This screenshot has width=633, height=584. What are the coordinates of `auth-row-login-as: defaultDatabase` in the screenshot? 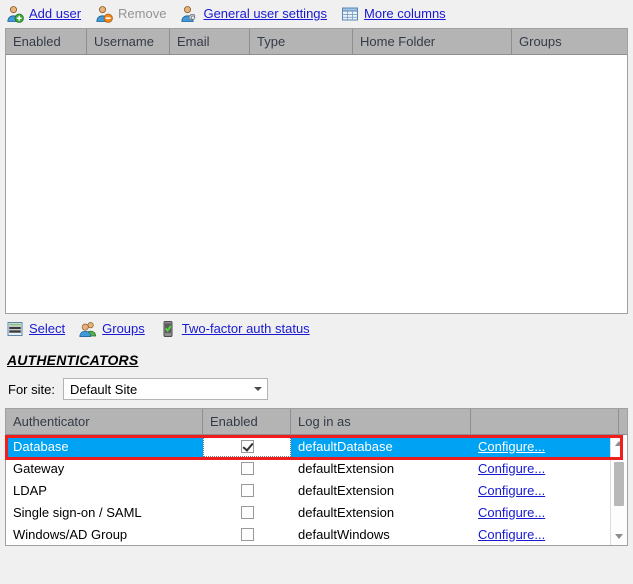 It's located at (345, 446).